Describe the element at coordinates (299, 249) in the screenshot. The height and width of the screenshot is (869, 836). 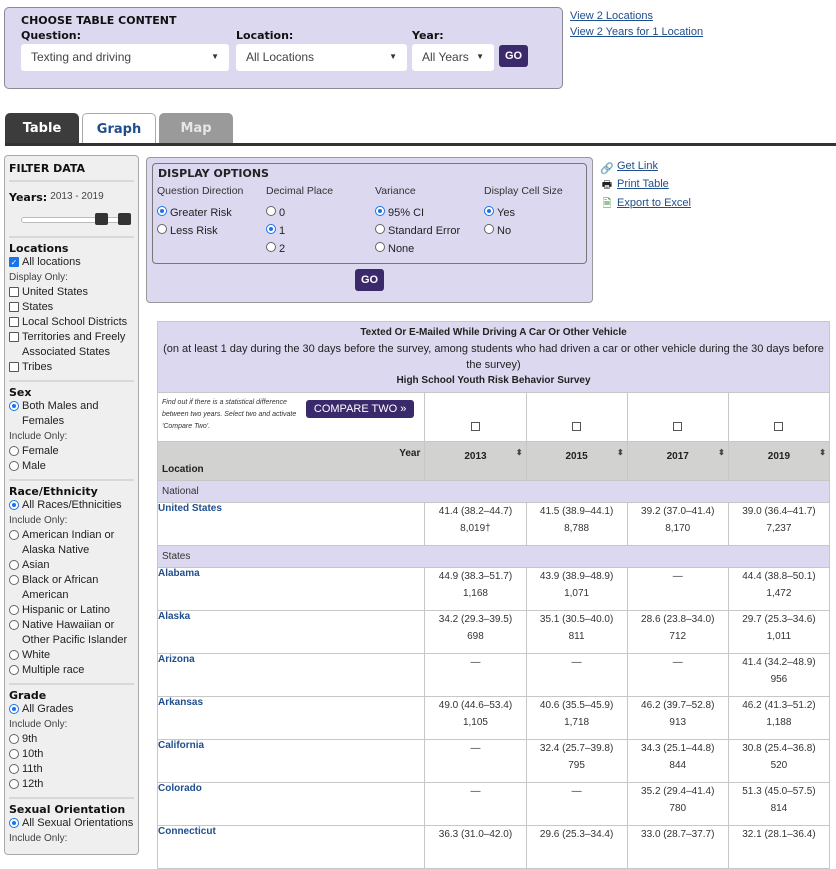
I see `option: 2` at that location.